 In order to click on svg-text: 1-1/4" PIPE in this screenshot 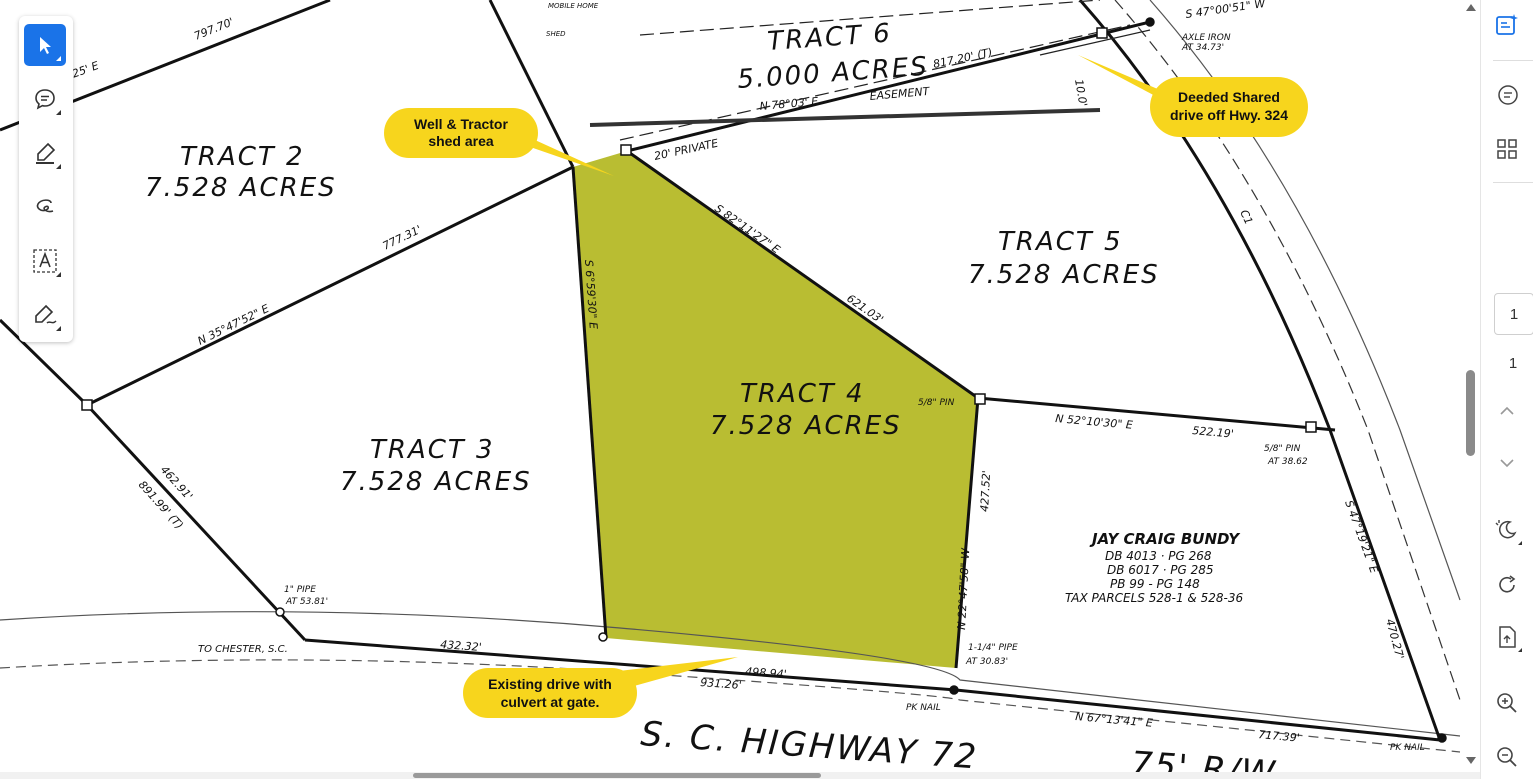, I will do `click(993, 648)`.